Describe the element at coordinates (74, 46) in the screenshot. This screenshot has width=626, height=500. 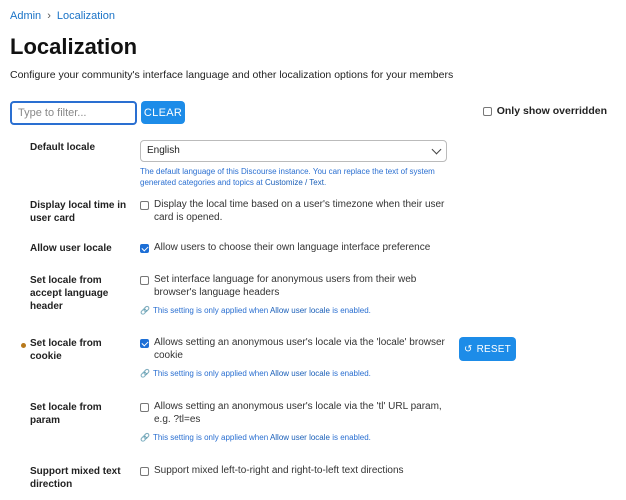
I see `page-title: Localization` at that location.